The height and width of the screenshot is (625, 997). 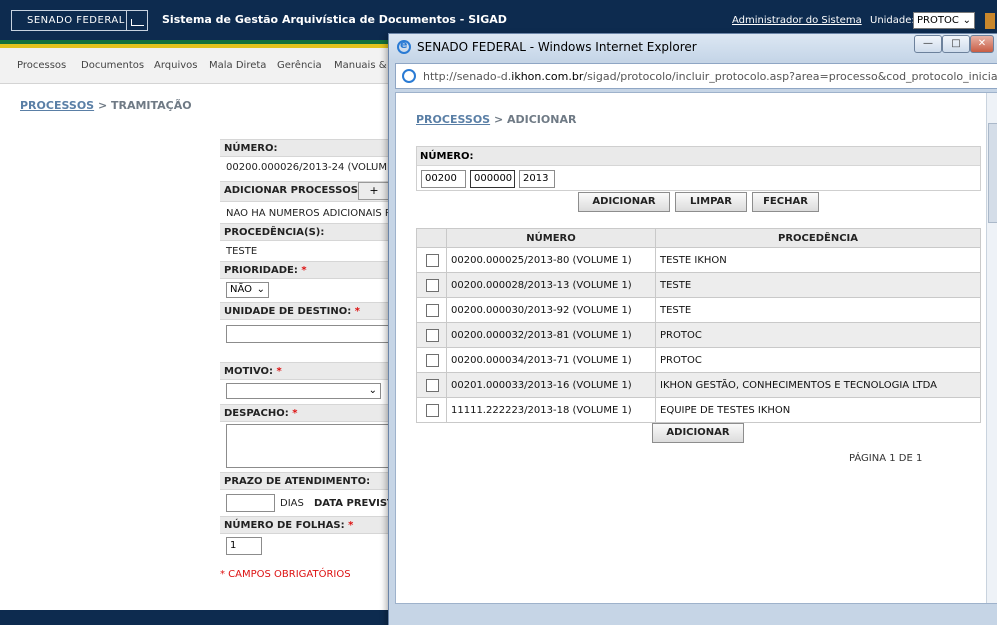 What do you see at coordinates (241, 289) in the screenshot?
I see `prioridade-value: NÃO` at bounding box center [241, 289].